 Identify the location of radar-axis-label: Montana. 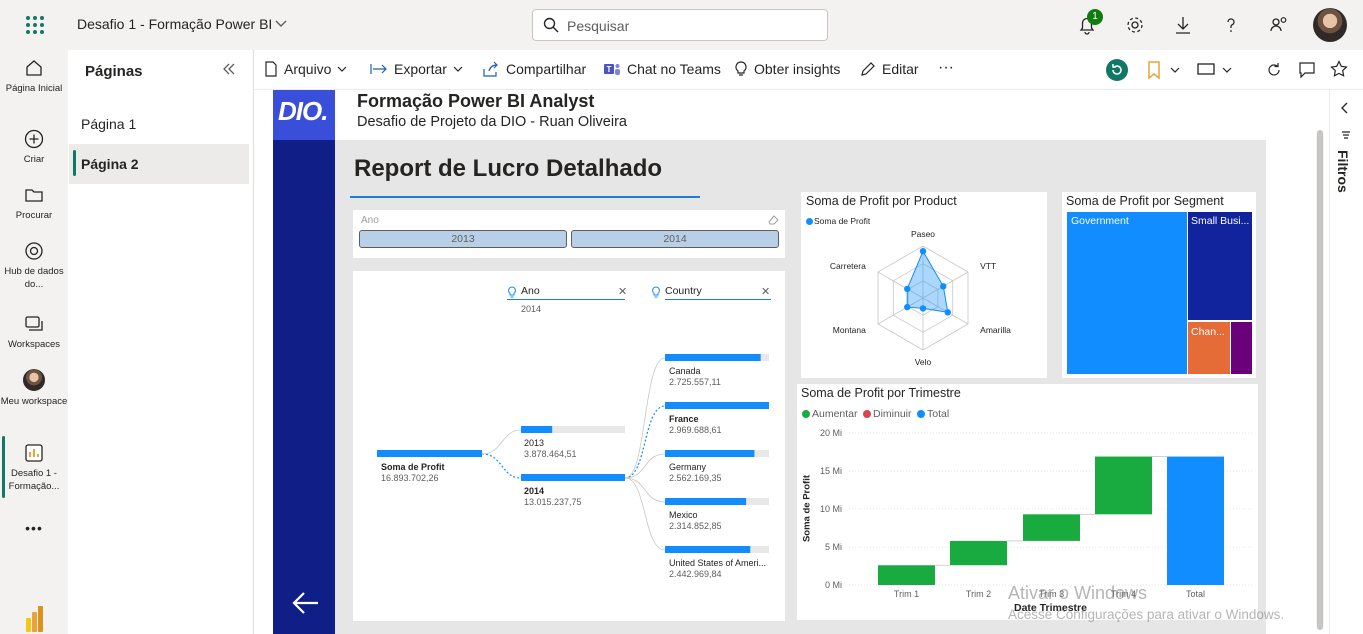
(849, 330).